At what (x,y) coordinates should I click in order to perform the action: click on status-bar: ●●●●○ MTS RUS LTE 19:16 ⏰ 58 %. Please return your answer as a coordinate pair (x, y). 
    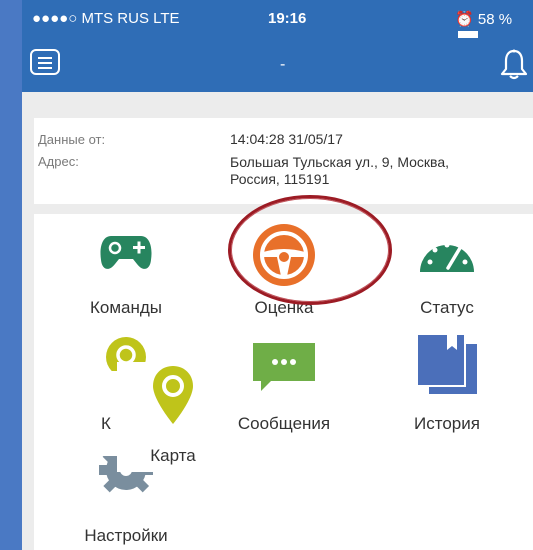
    Looking at the image, I should click on (277, 22).